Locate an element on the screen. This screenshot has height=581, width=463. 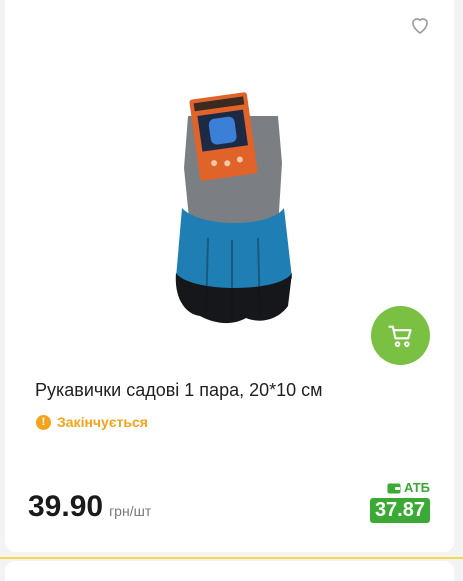
stock-status: ! Закінчується is located at coordinates (92, 422).